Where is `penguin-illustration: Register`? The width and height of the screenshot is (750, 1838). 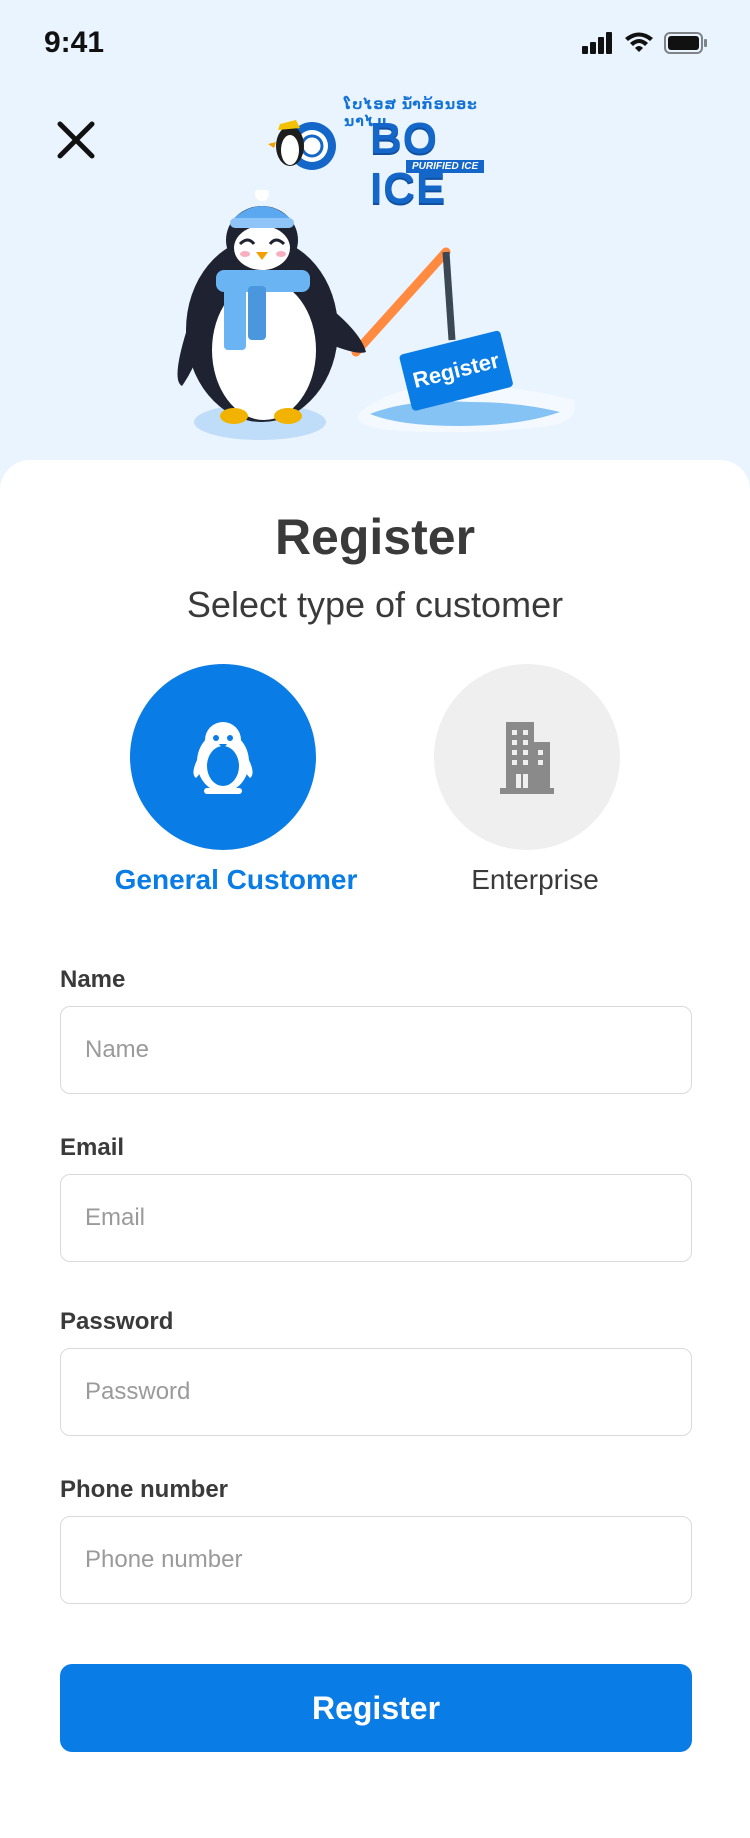 penguin-illustration: Register is located at coordinates (376, 313).